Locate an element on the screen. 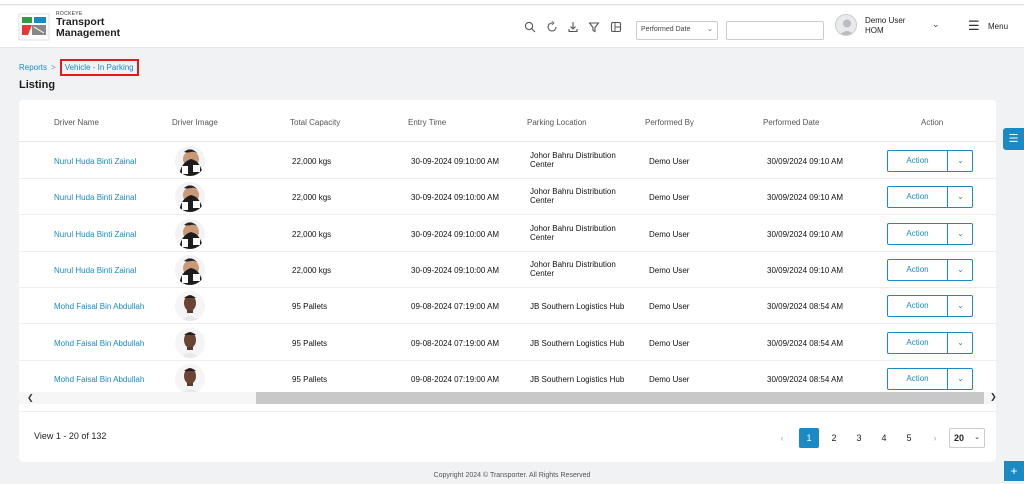 The image size is (1024, 484). column-entry-time: Entry Time is located at coordinates (427, 122).